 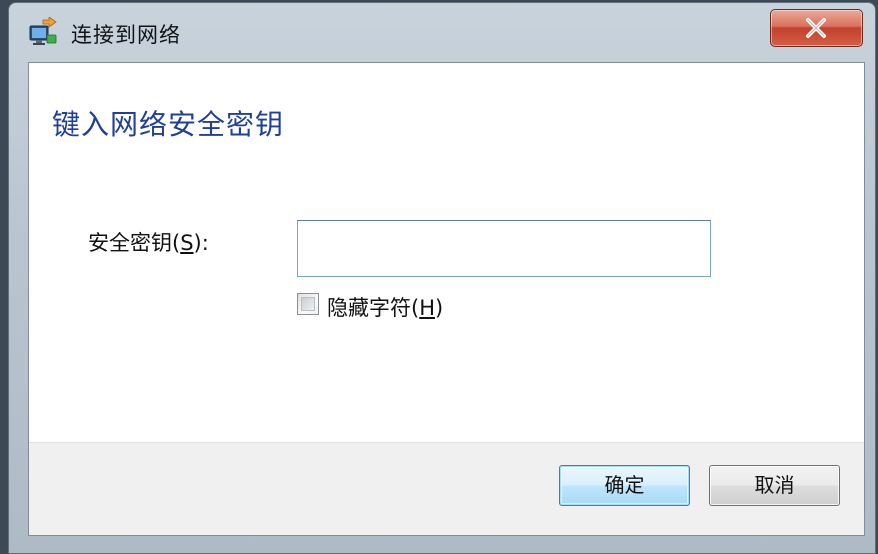 I want to click on close-icon, so click(x=816, y=28).